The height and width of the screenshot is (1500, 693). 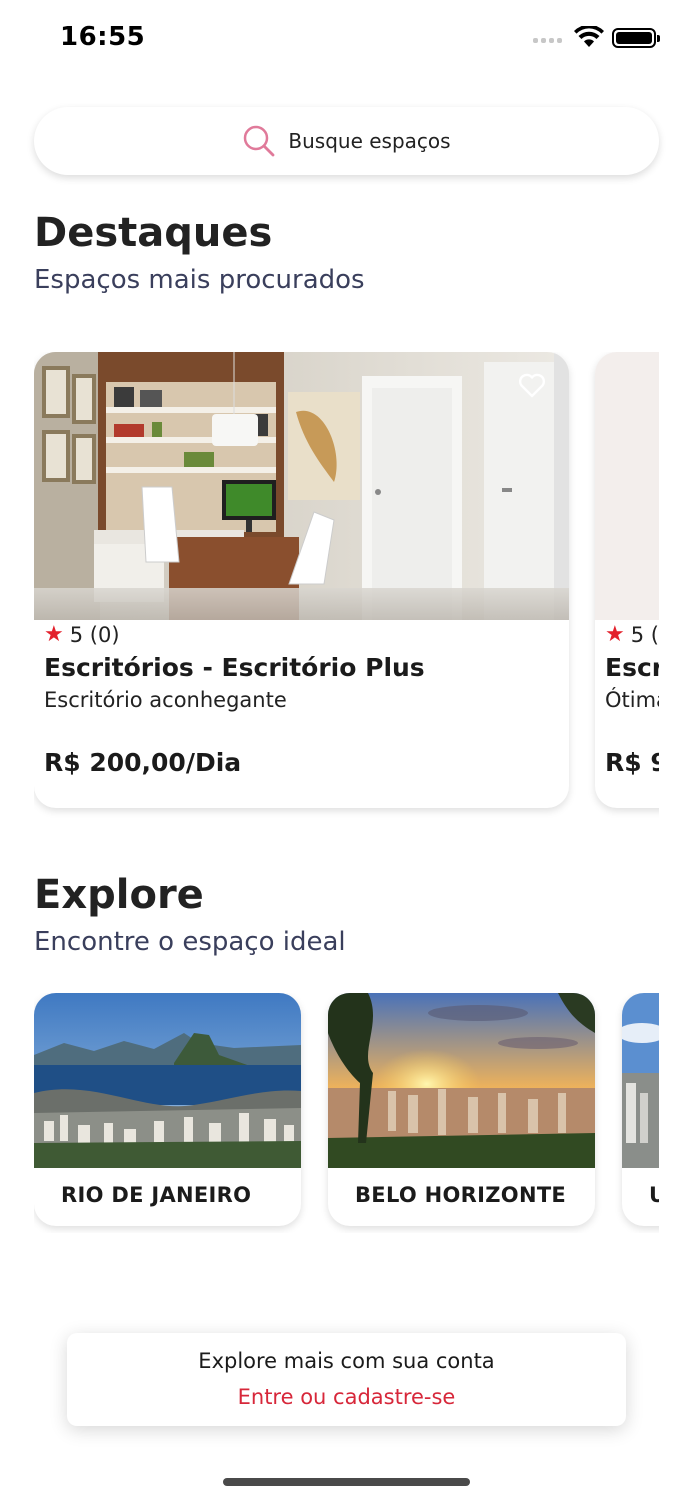 I want to click on space-price: R$ 200,00/Dia, so click(x=143, y=762).